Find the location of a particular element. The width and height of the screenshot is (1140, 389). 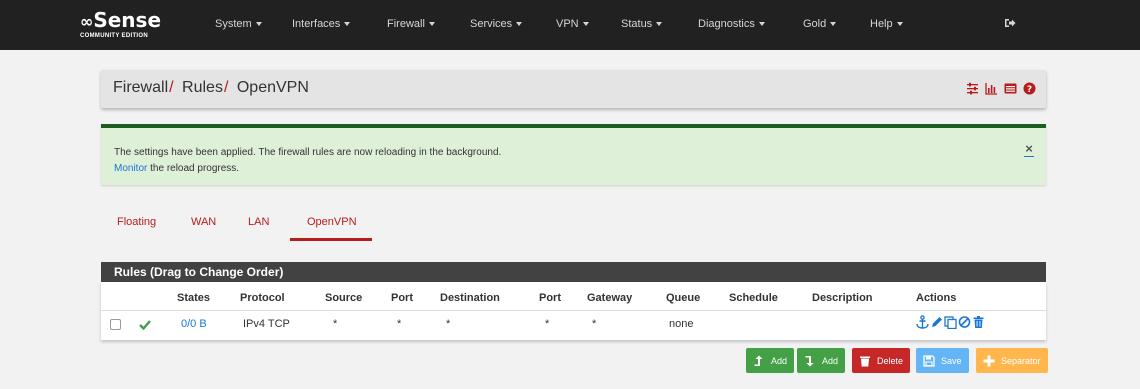

breadcrumb-openvpn: OpenVPN is located at coordinates (272, 87).